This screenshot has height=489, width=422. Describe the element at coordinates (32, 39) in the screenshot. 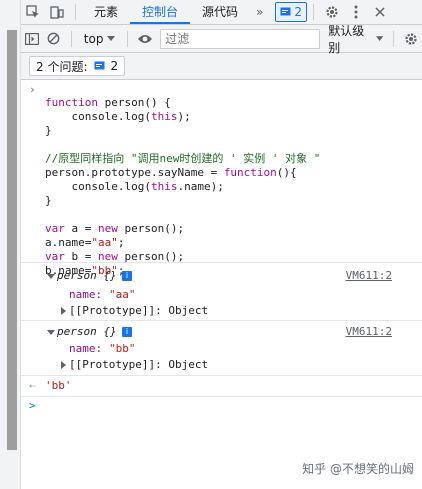

I see `sidebar-toggle-icon` at that location.